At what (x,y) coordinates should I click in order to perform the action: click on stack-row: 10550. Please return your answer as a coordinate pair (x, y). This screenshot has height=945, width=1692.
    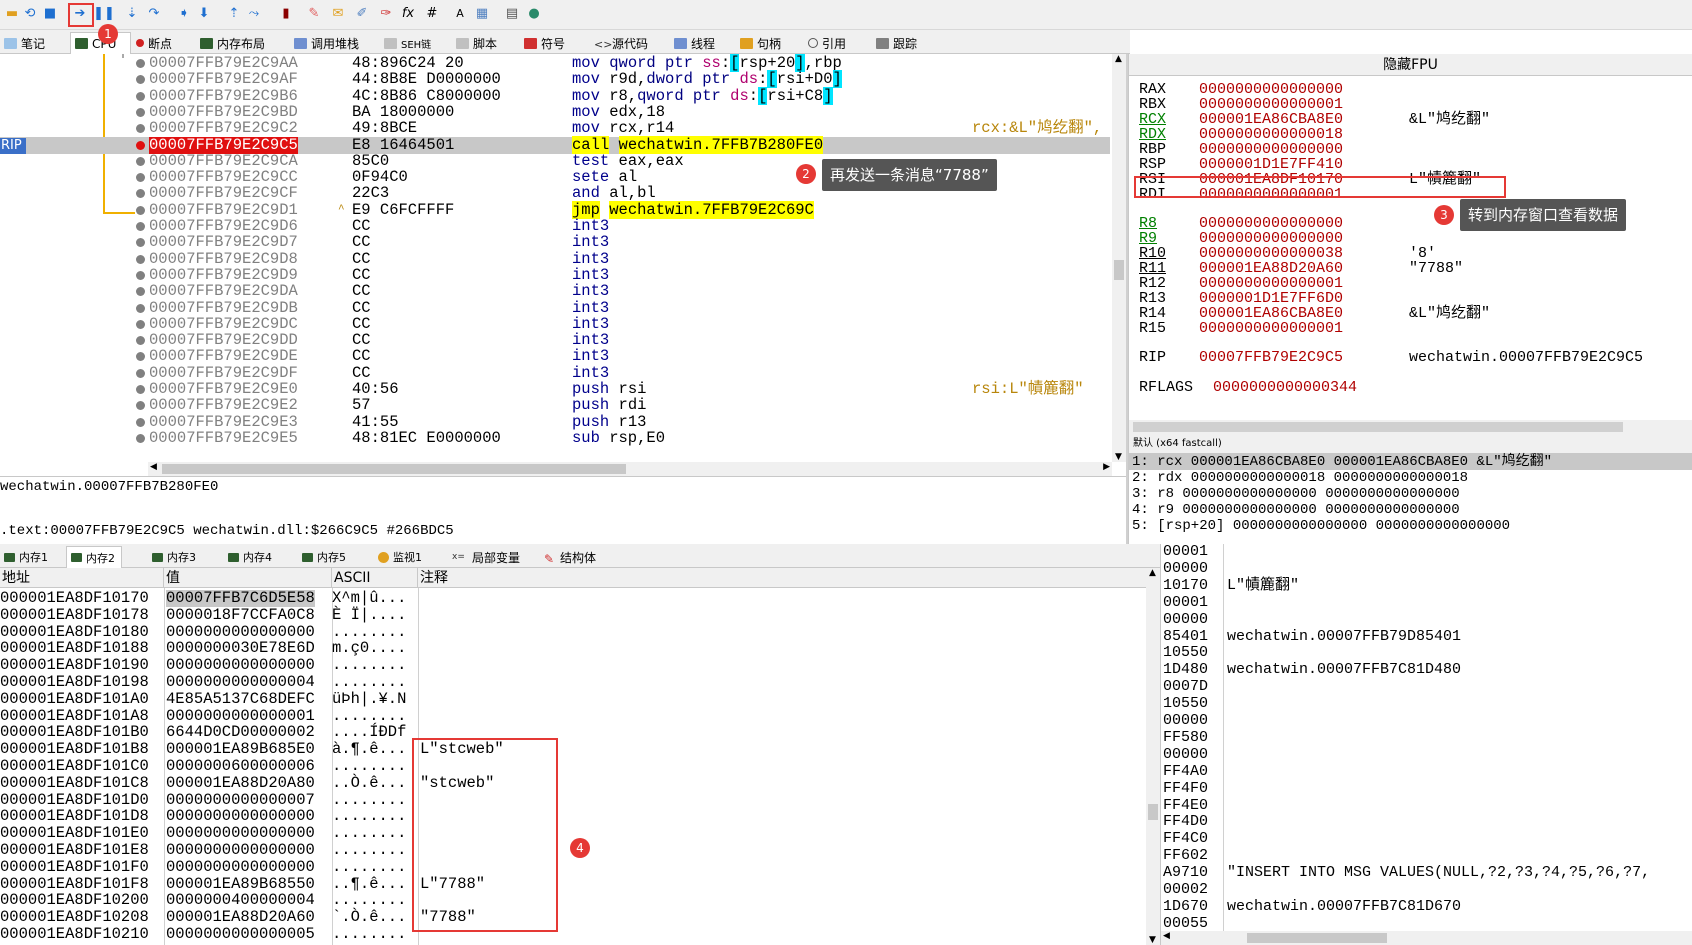
    Looking at the image, I should click on (1426, 652).